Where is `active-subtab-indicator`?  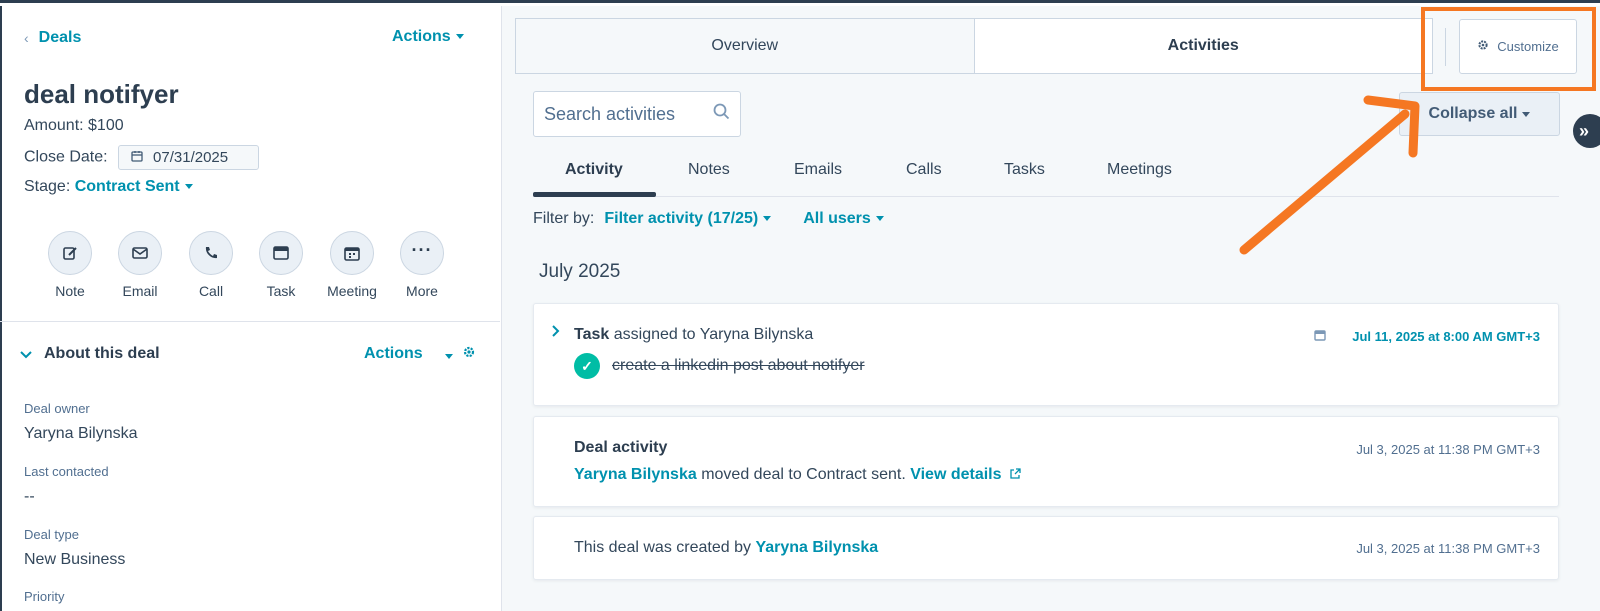 active-subtab-indicator is located at coordinates (594, 194).